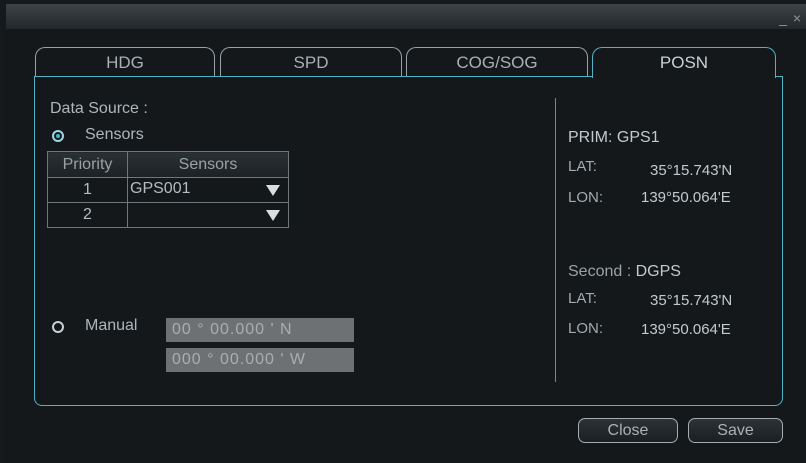 The width and height of the screenshot is (806, 463). I want to click on prim-value: GPS1, so click(638, 137).